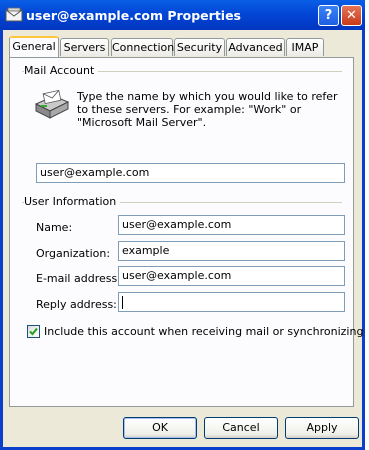 This screenshot has width=369, height=450. I want to click on tab-advanced: Advanced, so click(255, 47).